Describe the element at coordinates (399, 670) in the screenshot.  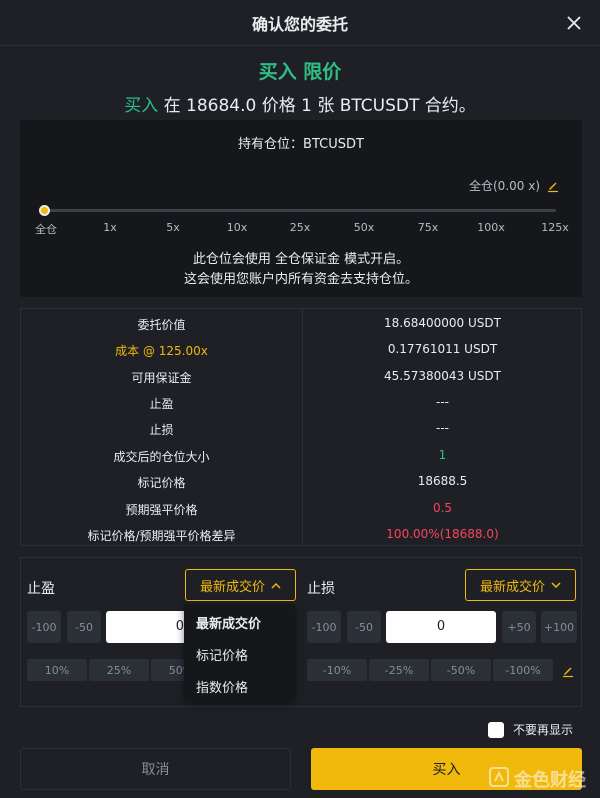
I see `sl-percent-button: -25%` at that location.